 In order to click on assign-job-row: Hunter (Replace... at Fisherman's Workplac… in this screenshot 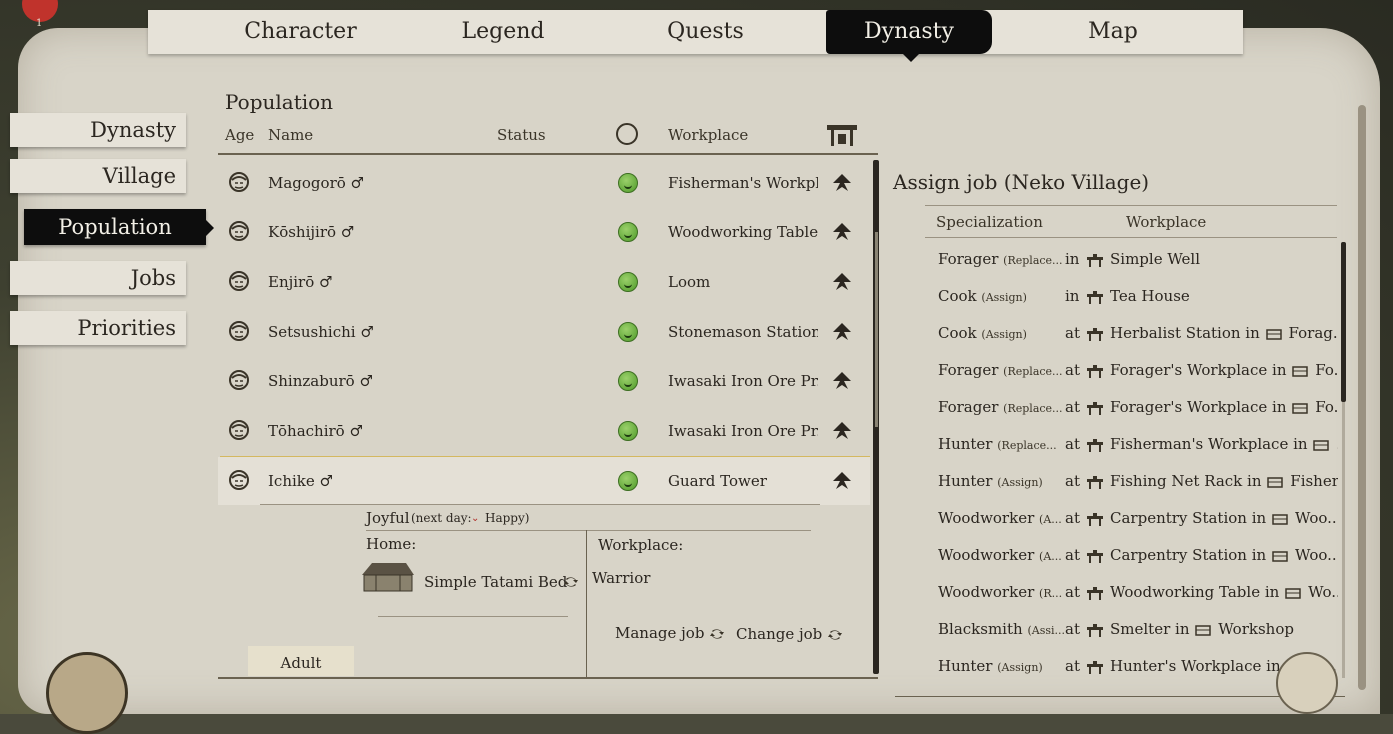, I will do `click(1138, 444)`.